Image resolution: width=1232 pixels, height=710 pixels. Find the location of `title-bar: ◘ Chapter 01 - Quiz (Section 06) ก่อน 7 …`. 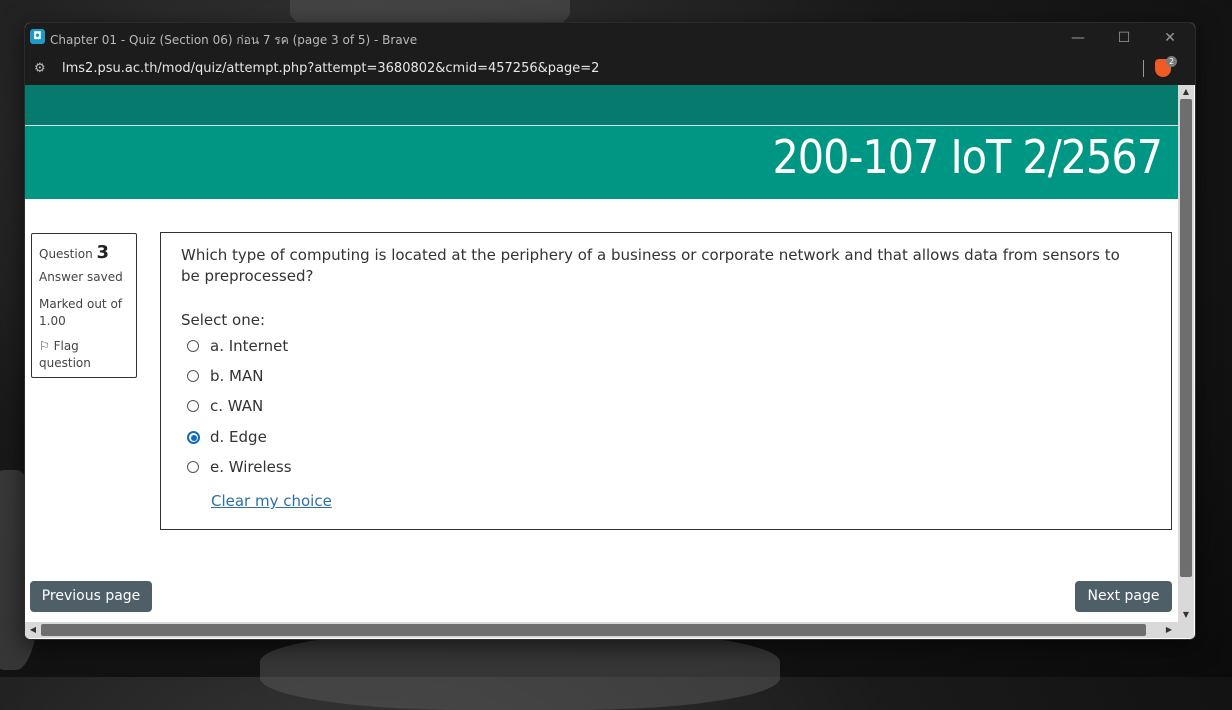

title-bar: ◘ Chapter 01 - Quiz (Section 06) ก่อน 7 … is located at coordinates (610, 38).